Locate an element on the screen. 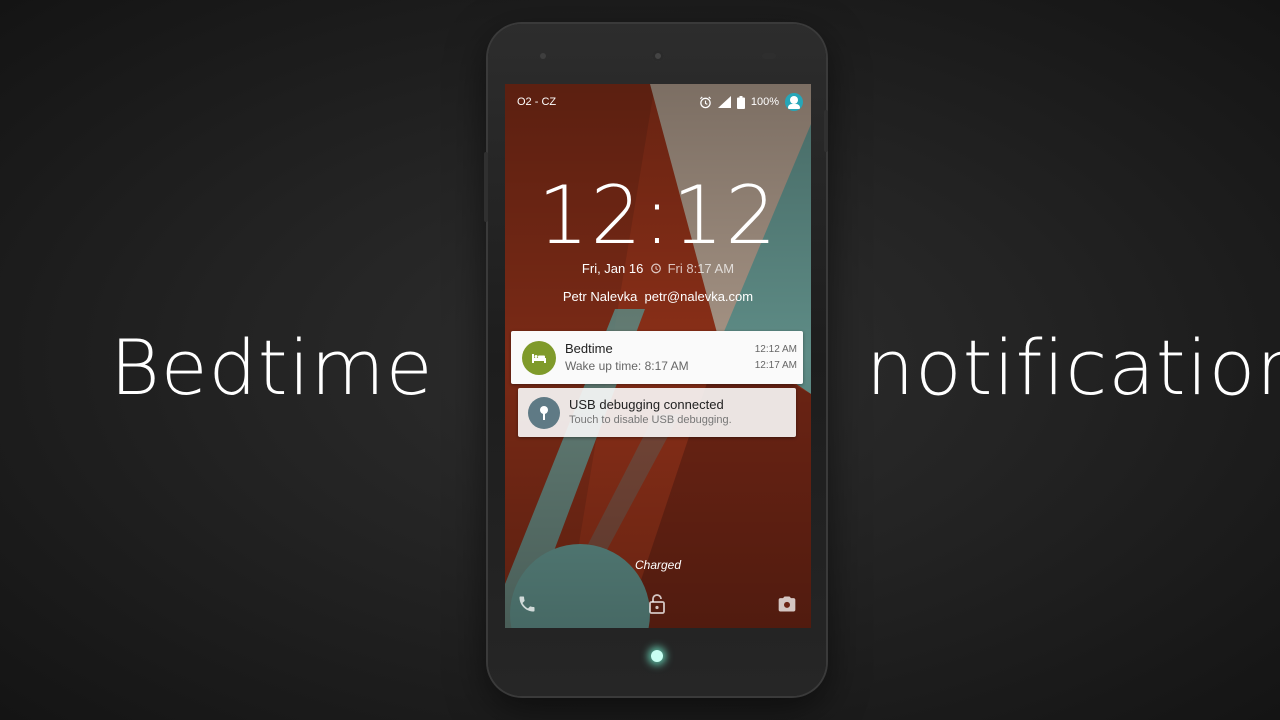 The width and height of the screenshot is (1280, 720). battery-percent: 100% is located at coordinates (764, 102).